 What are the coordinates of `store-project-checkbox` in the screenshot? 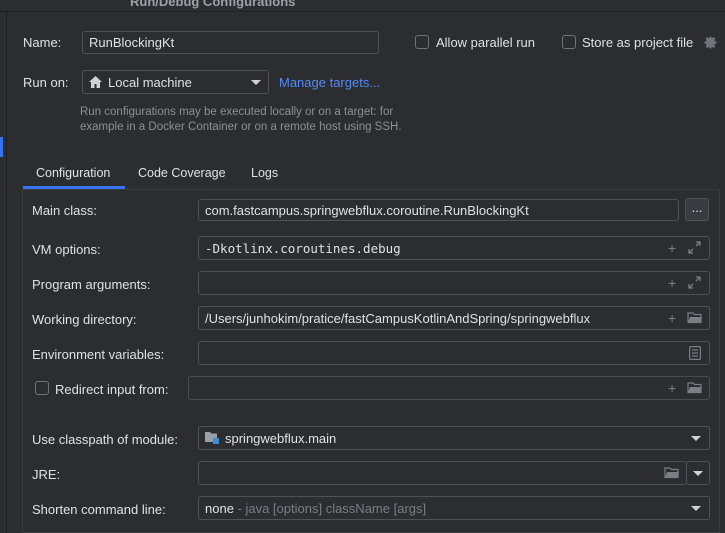 It's located at (569, 42).